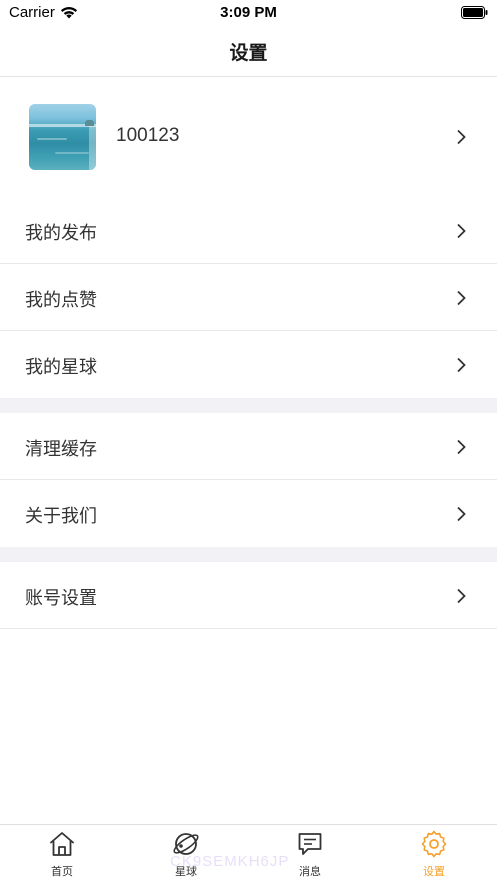  I want to click on settings-icon, so click(434, 844).